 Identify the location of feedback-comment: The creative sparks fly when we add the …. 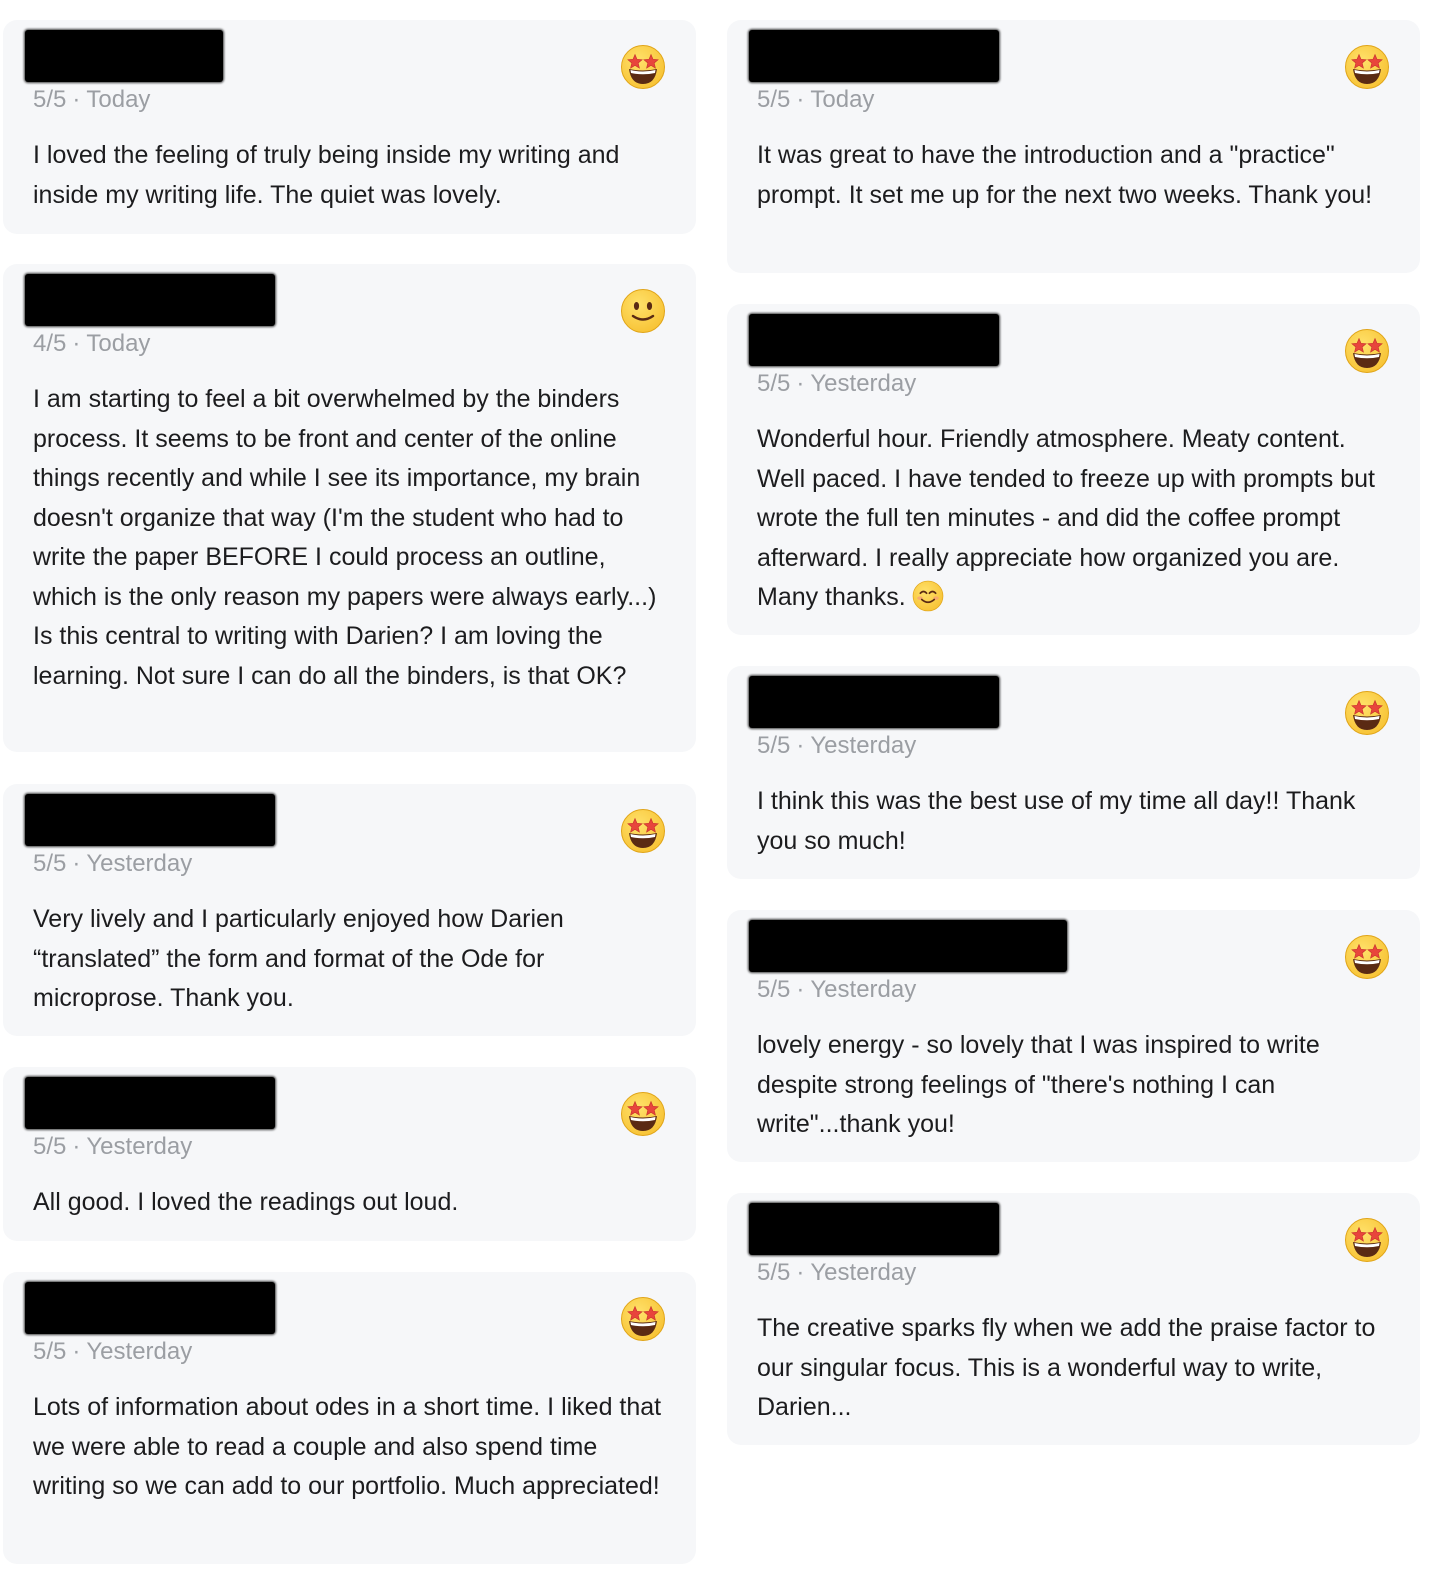
(1066, 1367).